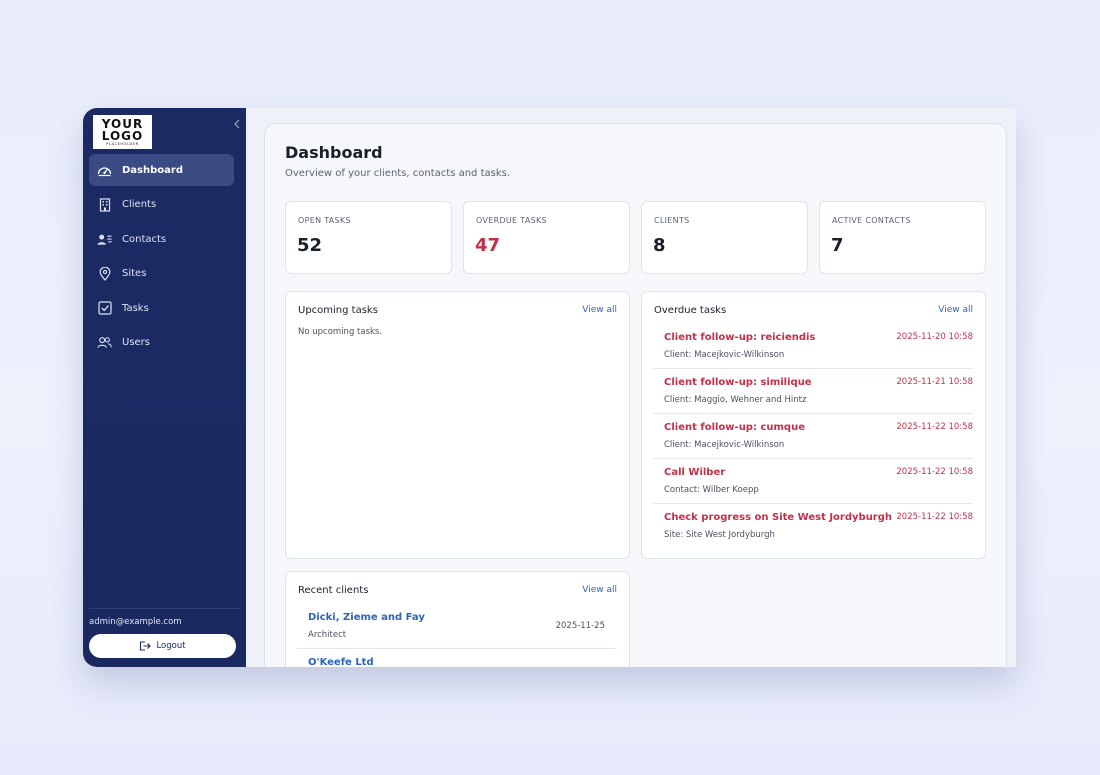 This screenshot has width=1100, height=775. What do you see at coordinates (580, 626) in the screenshot?
I see `client-date: 2025-11-25` at bounding box center [580, 626].